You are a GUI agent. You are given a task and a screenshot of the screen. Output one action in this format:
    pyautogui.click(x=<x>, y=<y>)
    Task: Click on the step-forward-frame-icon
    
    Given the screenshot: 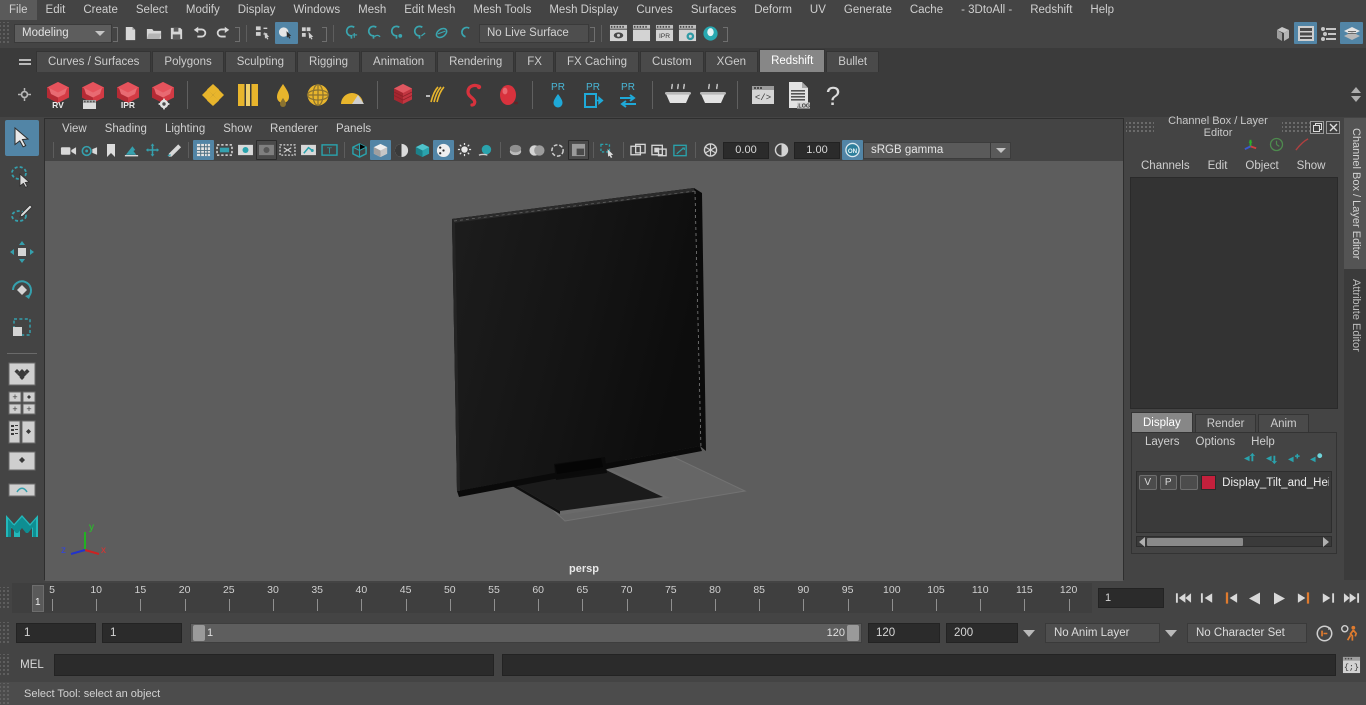 What is the action you would take?
    pyautogui.click(x=1303, y=598)
    